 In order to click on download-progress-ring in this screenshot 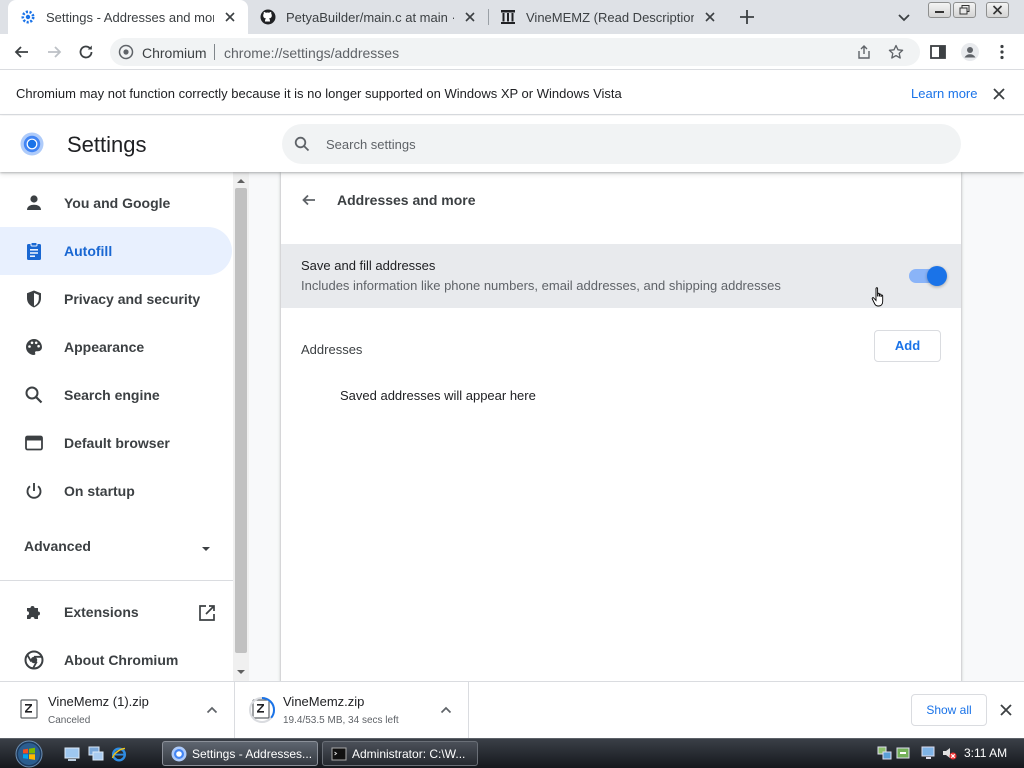, I will do `click(262, 710)`.